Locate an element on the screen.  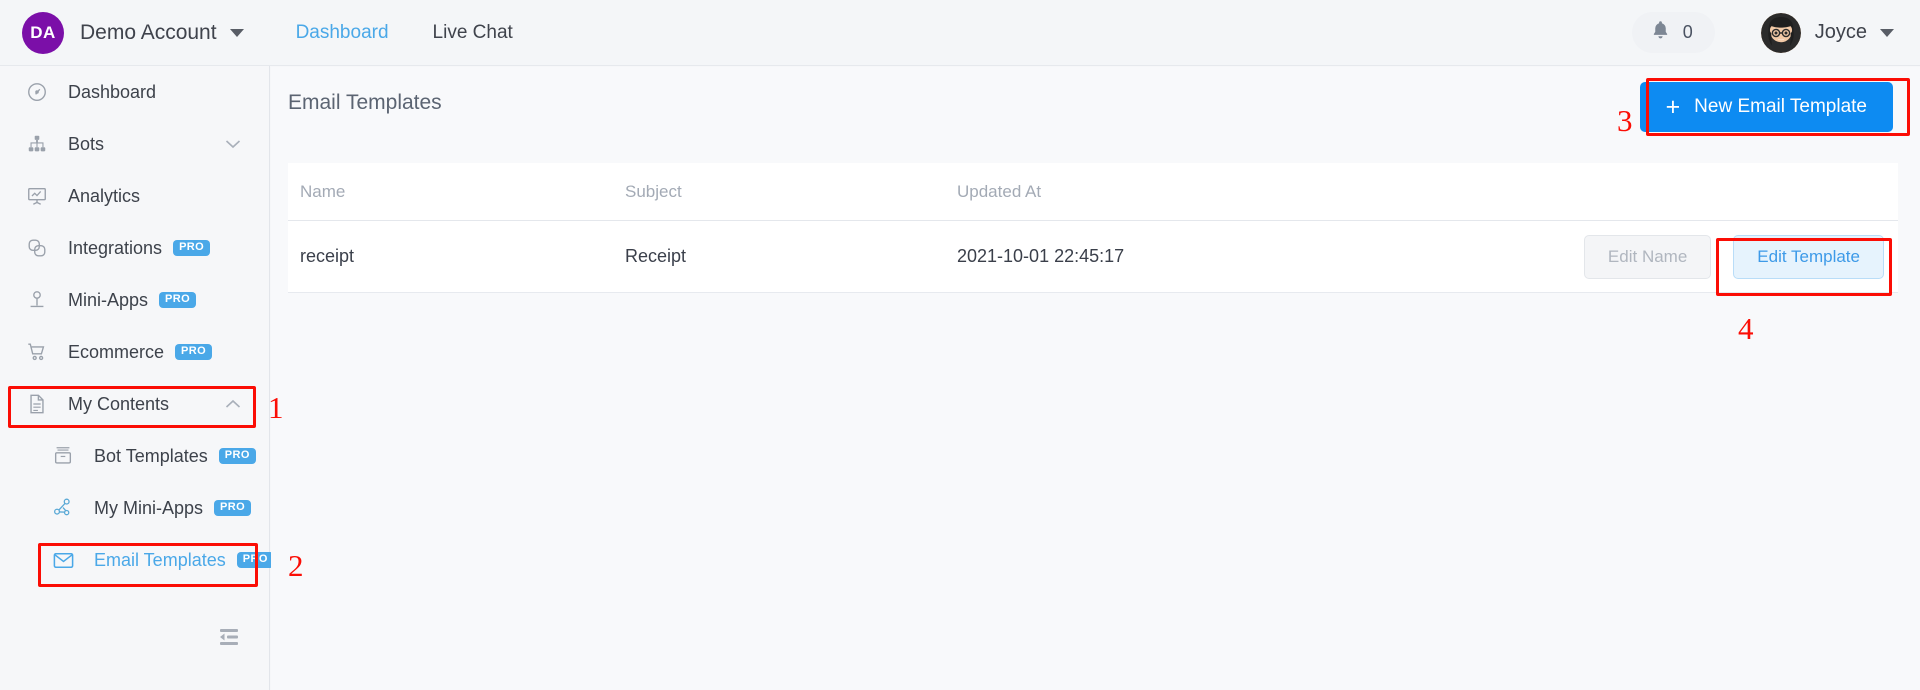
sidebar-item-dashboard: Dashboard is located at coordinates (134, 92).